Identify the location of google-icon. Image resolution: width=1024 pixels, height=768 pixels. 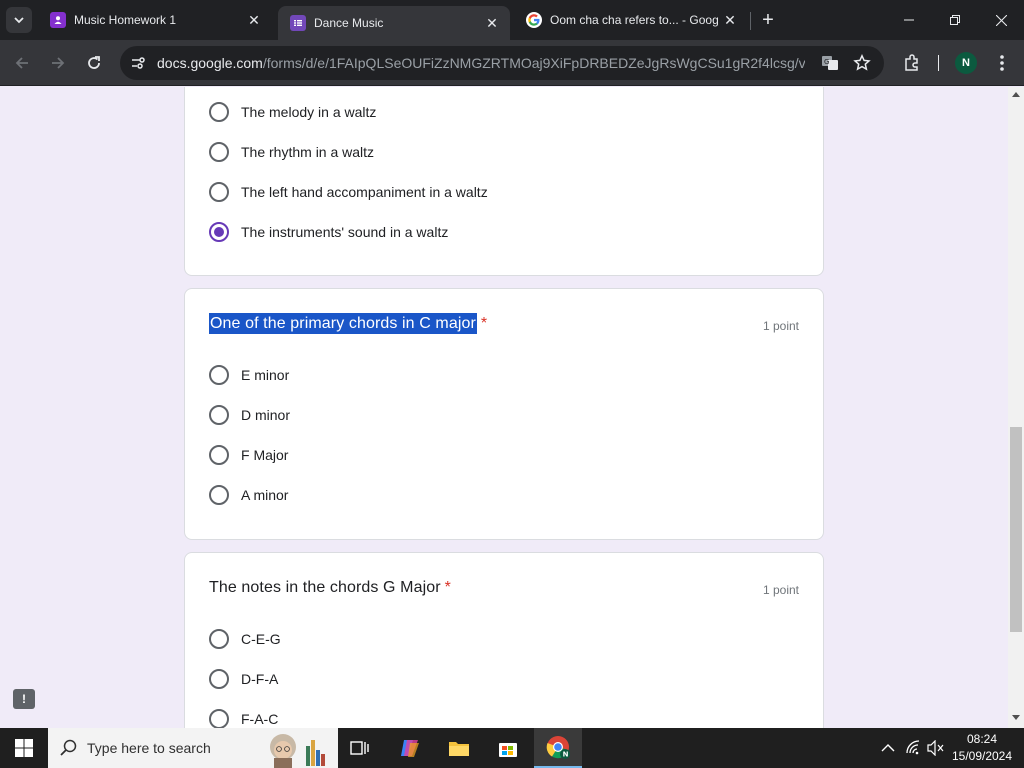
(534, 20).